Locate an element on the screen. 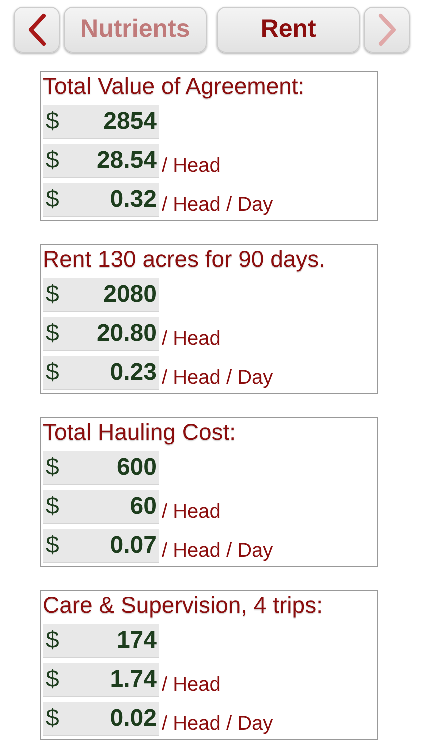 The width and height of the screenshot is (422, 750). tab: Rent is located at coordinates (288, 29).